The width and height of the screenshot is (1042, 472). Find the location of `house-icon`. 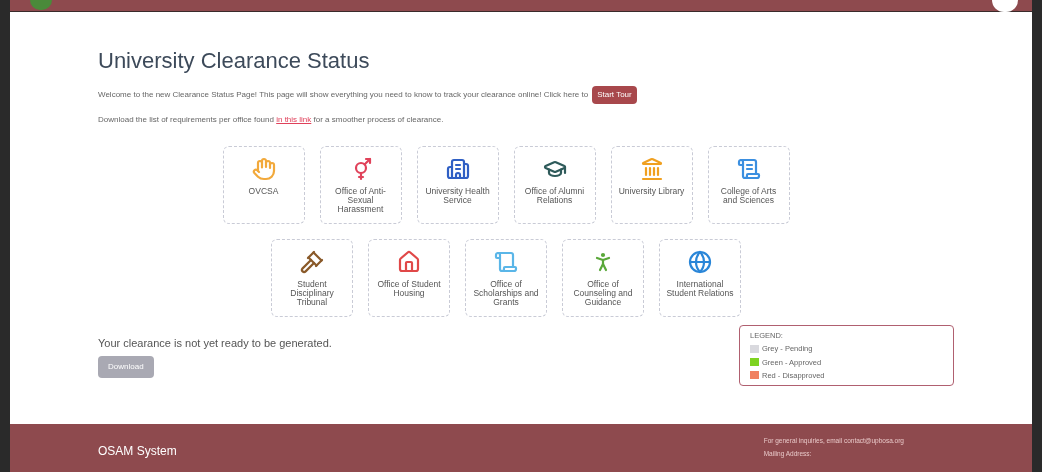

house-icon is located at coordinates (409, 262).